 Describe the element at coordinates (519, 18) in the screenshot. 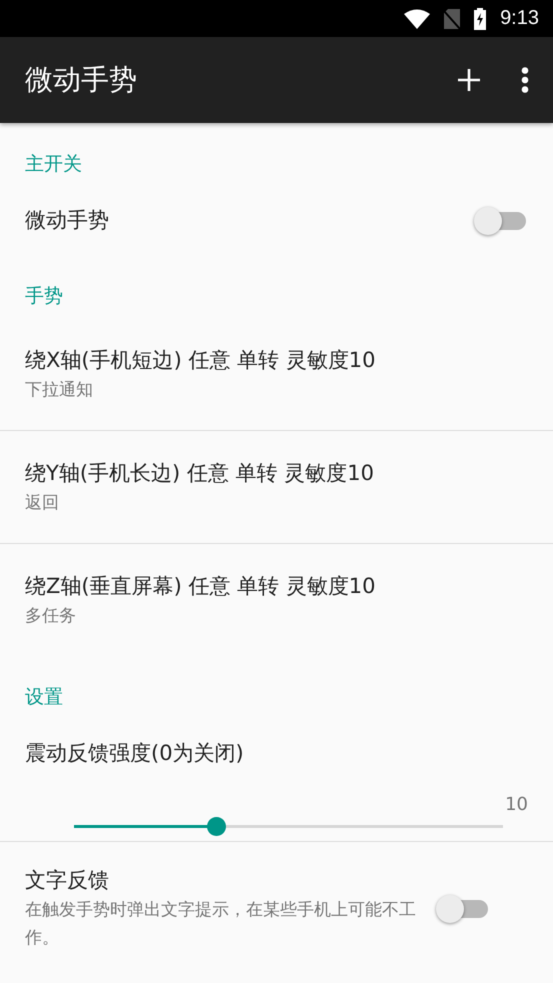

I see `status-time: 9:13` at that location.